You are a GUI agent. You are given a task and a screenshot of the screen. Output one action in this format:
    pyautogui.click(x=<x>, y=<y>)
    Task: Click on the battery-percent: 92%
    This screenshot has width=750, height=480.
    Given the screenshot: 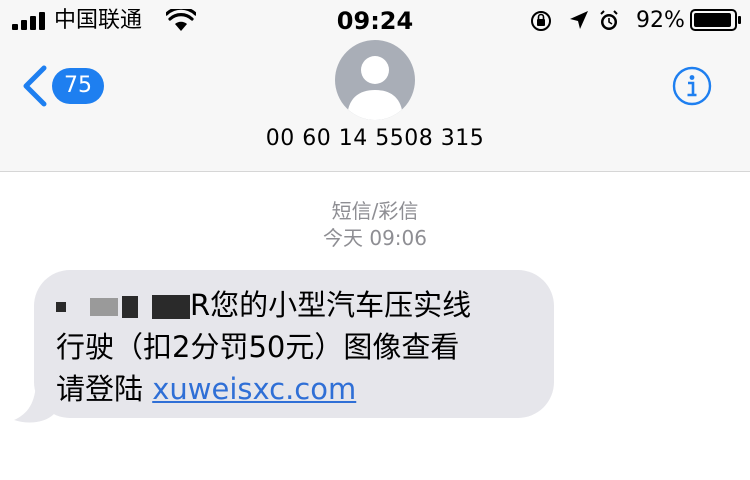 What is the action you would take?
    pyautogui.click(x=660, y=20)
    